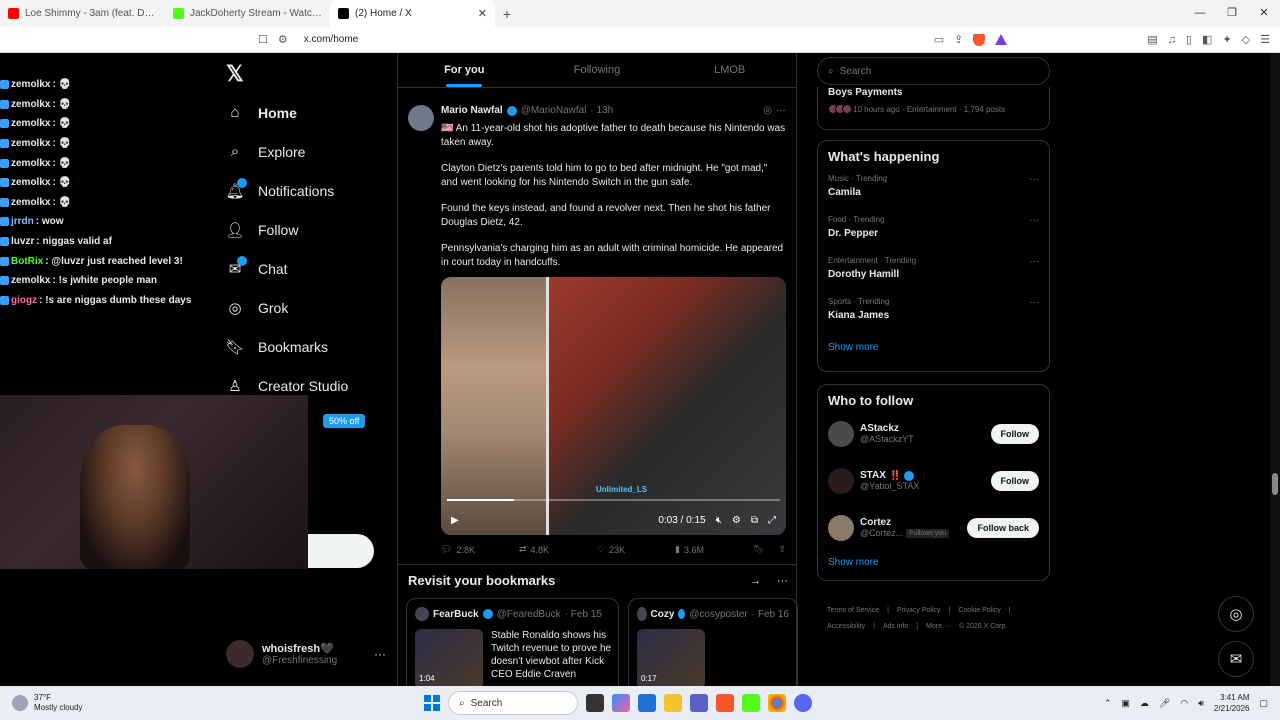  Describe the element at coordinates (933, 312) in the screenshot. I see `trend-item: Sports · Trending Kiana James ···` at that location.